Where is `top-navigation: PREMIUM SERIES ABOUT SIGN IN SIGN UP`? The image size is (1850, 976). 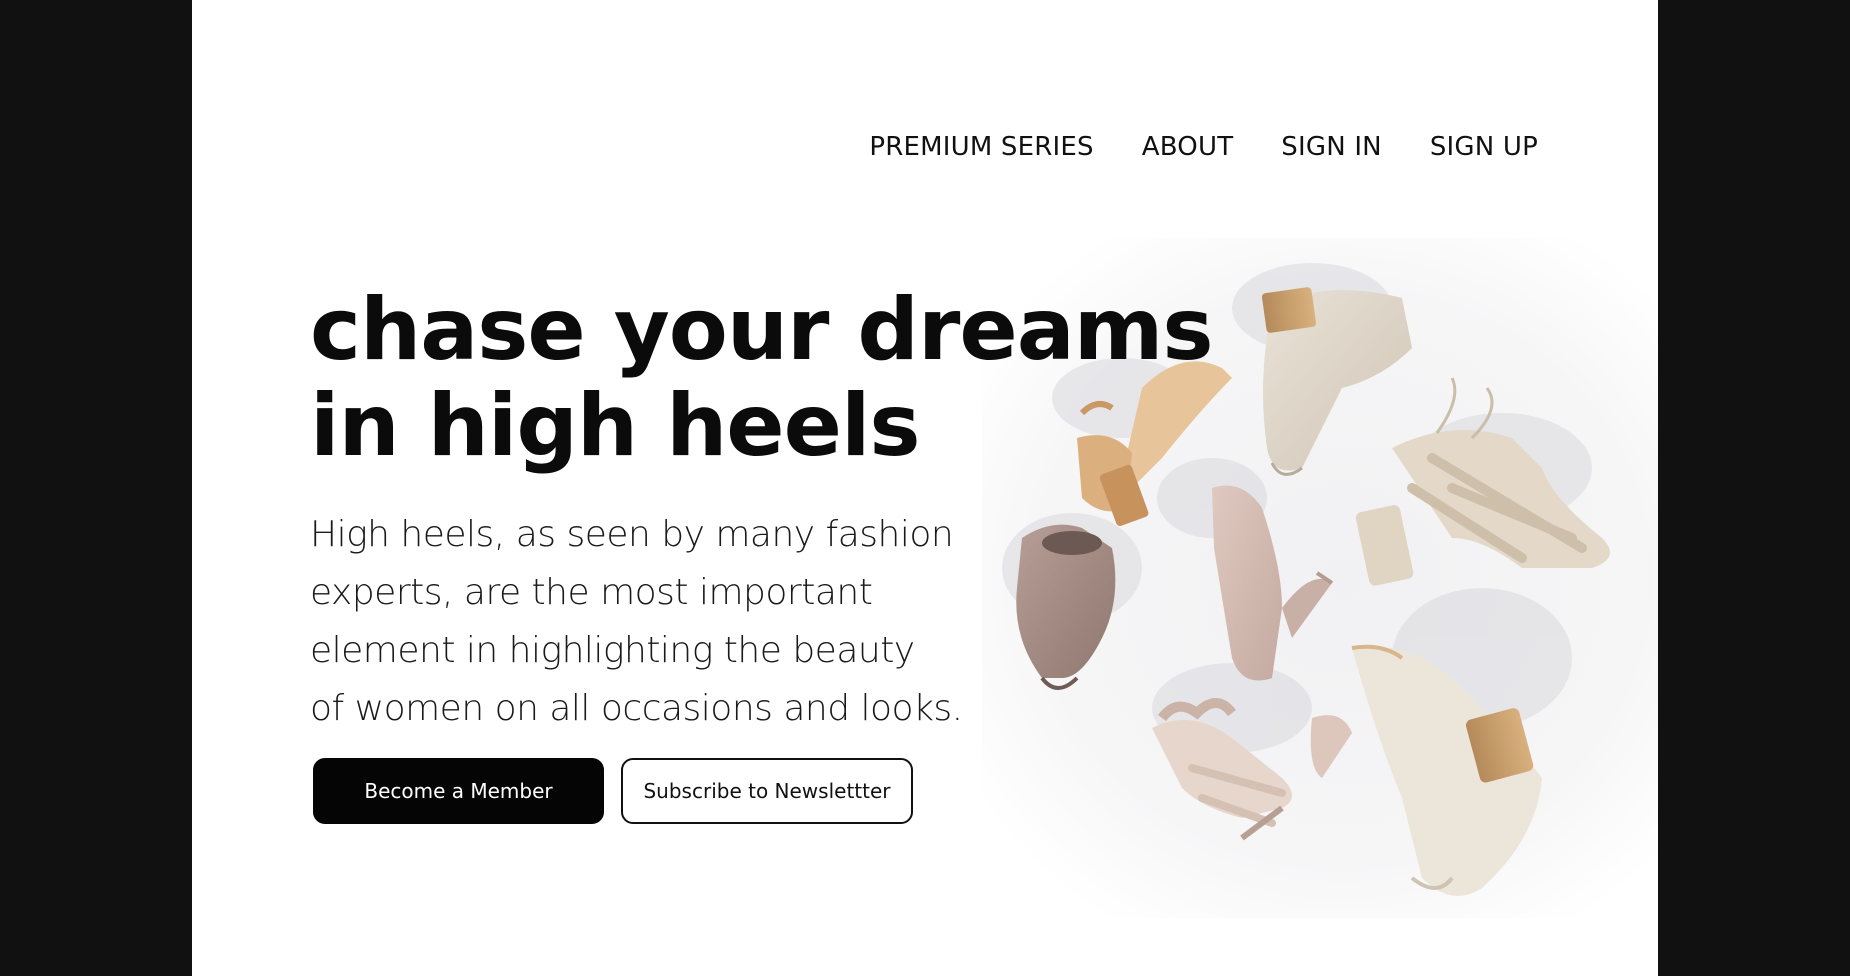 top-navigation: PREMIUM SERIES ABOUT SIGN IN SIGN UP is located at coordinates (1203, 147).